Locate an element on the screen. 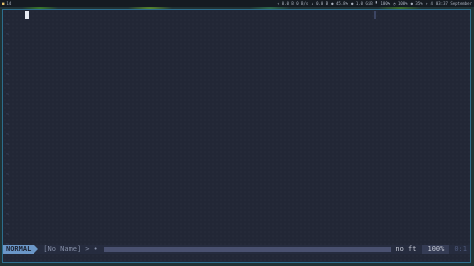 This screenshot has height=266, width=474. memory-usage: ● 1.0 GiB is located at coordinates (362, 3).